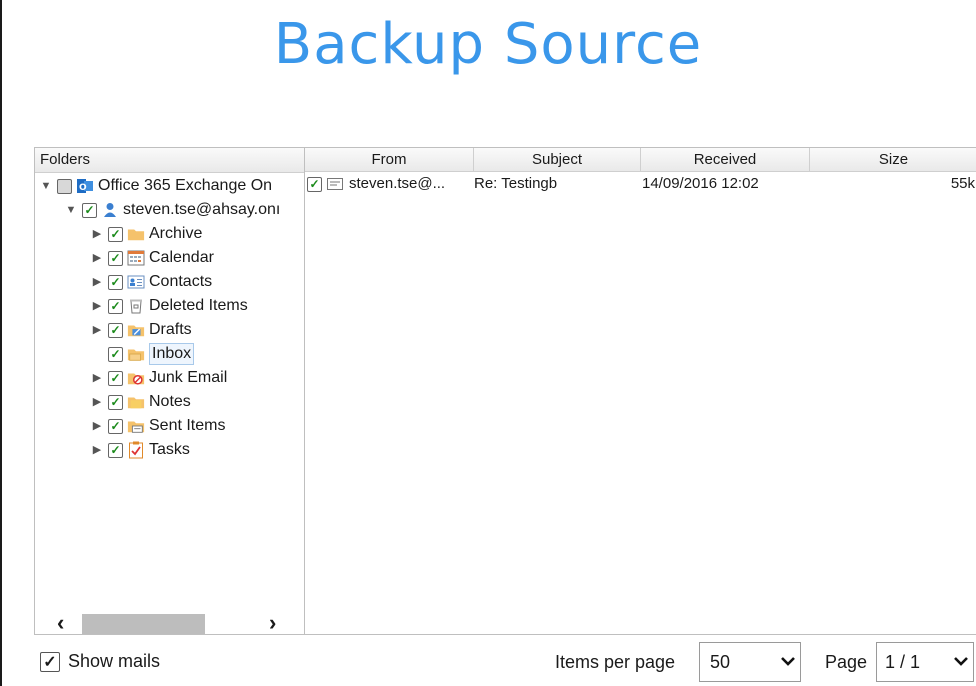 The height and width of the screenshot is (686, 976). I want to click on tree-node-label: Junk Email, so click(188, 377).